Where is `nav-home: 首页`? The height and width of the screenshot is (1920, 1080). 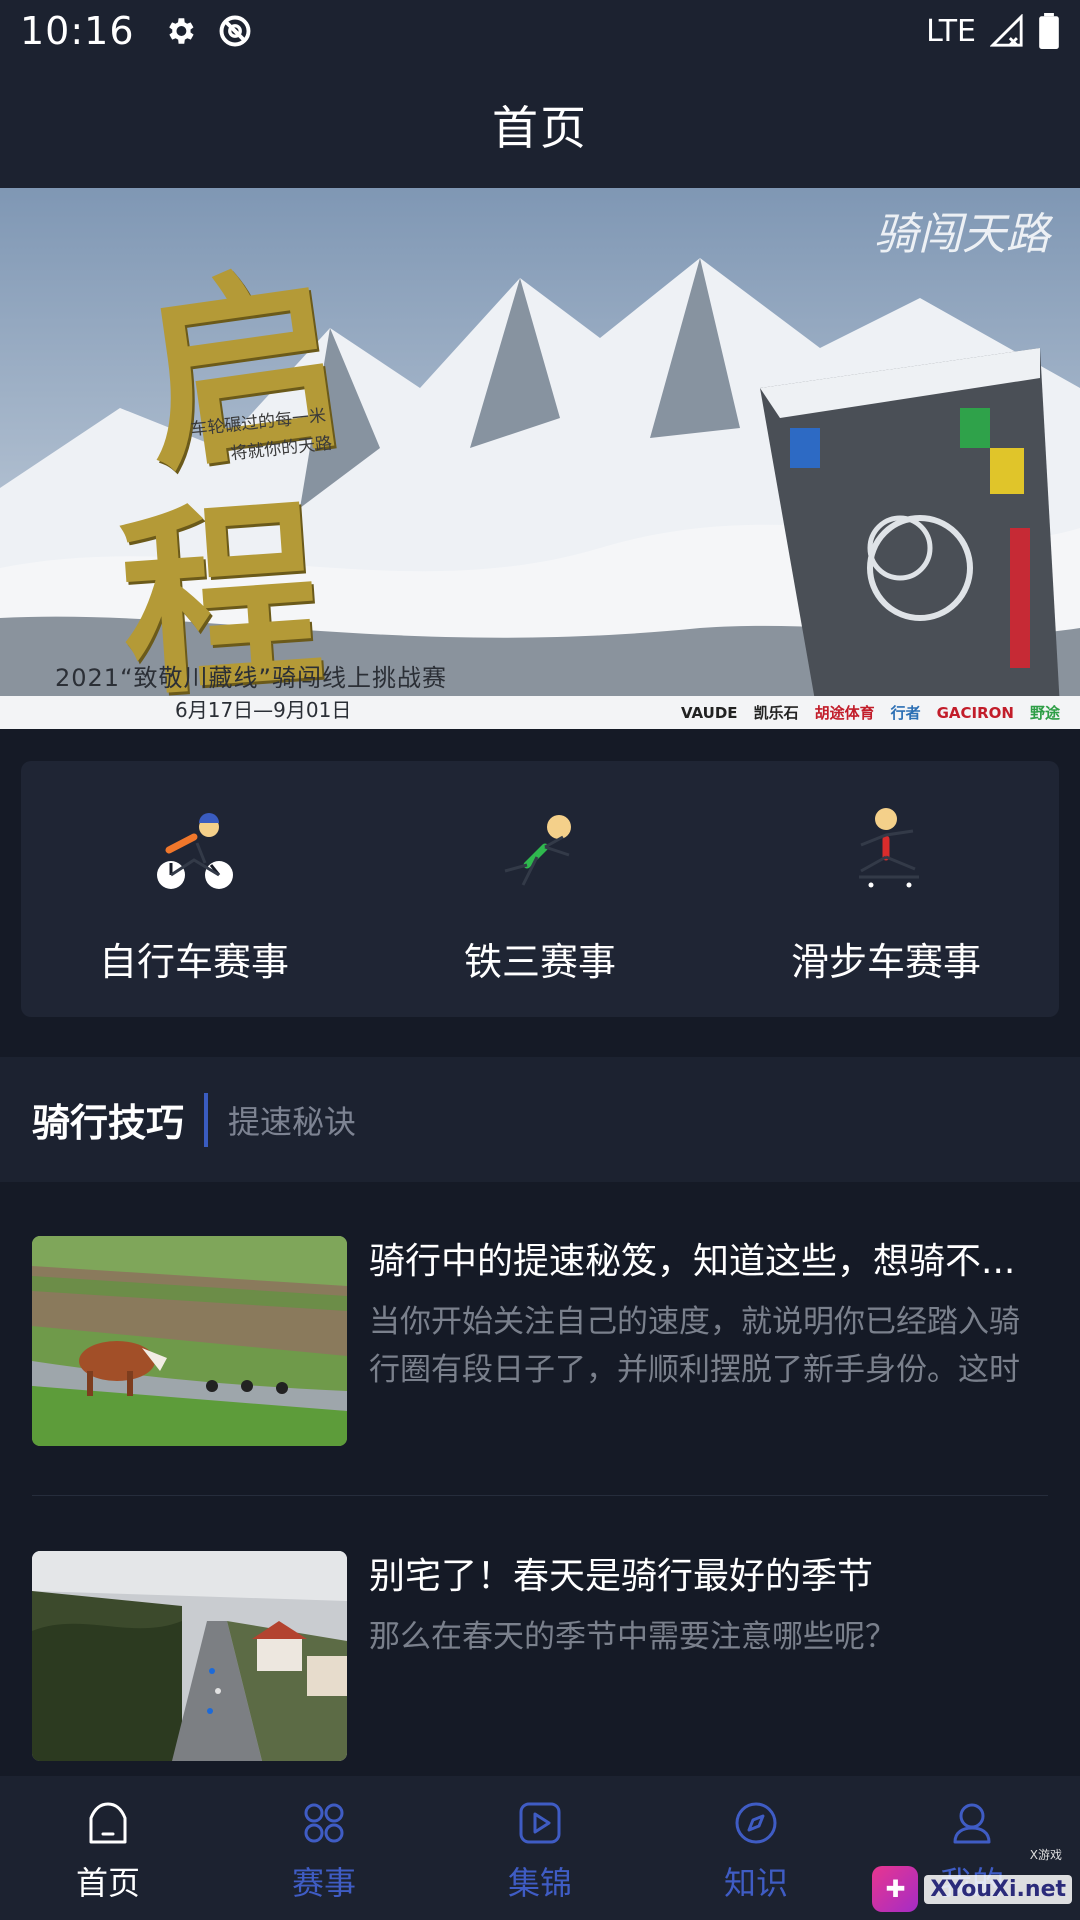
nav-home: 首页 is located at coordinates (108, 1848).